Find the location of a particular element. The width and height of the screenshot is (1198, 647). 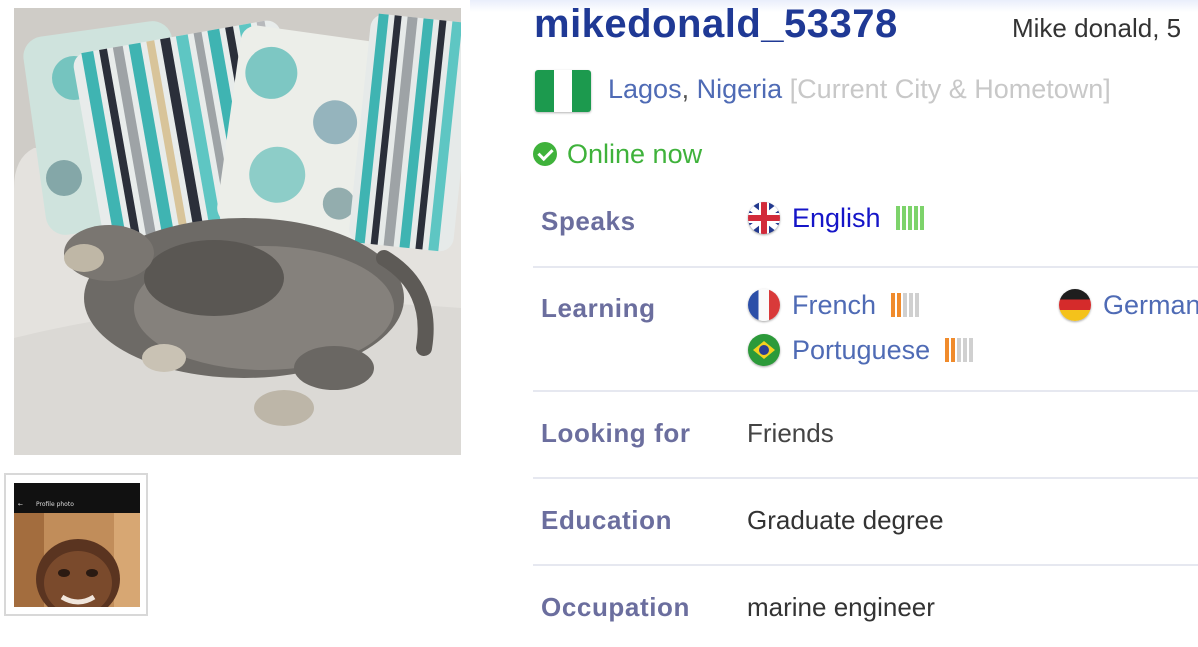

uk-flag-icon is located at coordinates (764, 218).